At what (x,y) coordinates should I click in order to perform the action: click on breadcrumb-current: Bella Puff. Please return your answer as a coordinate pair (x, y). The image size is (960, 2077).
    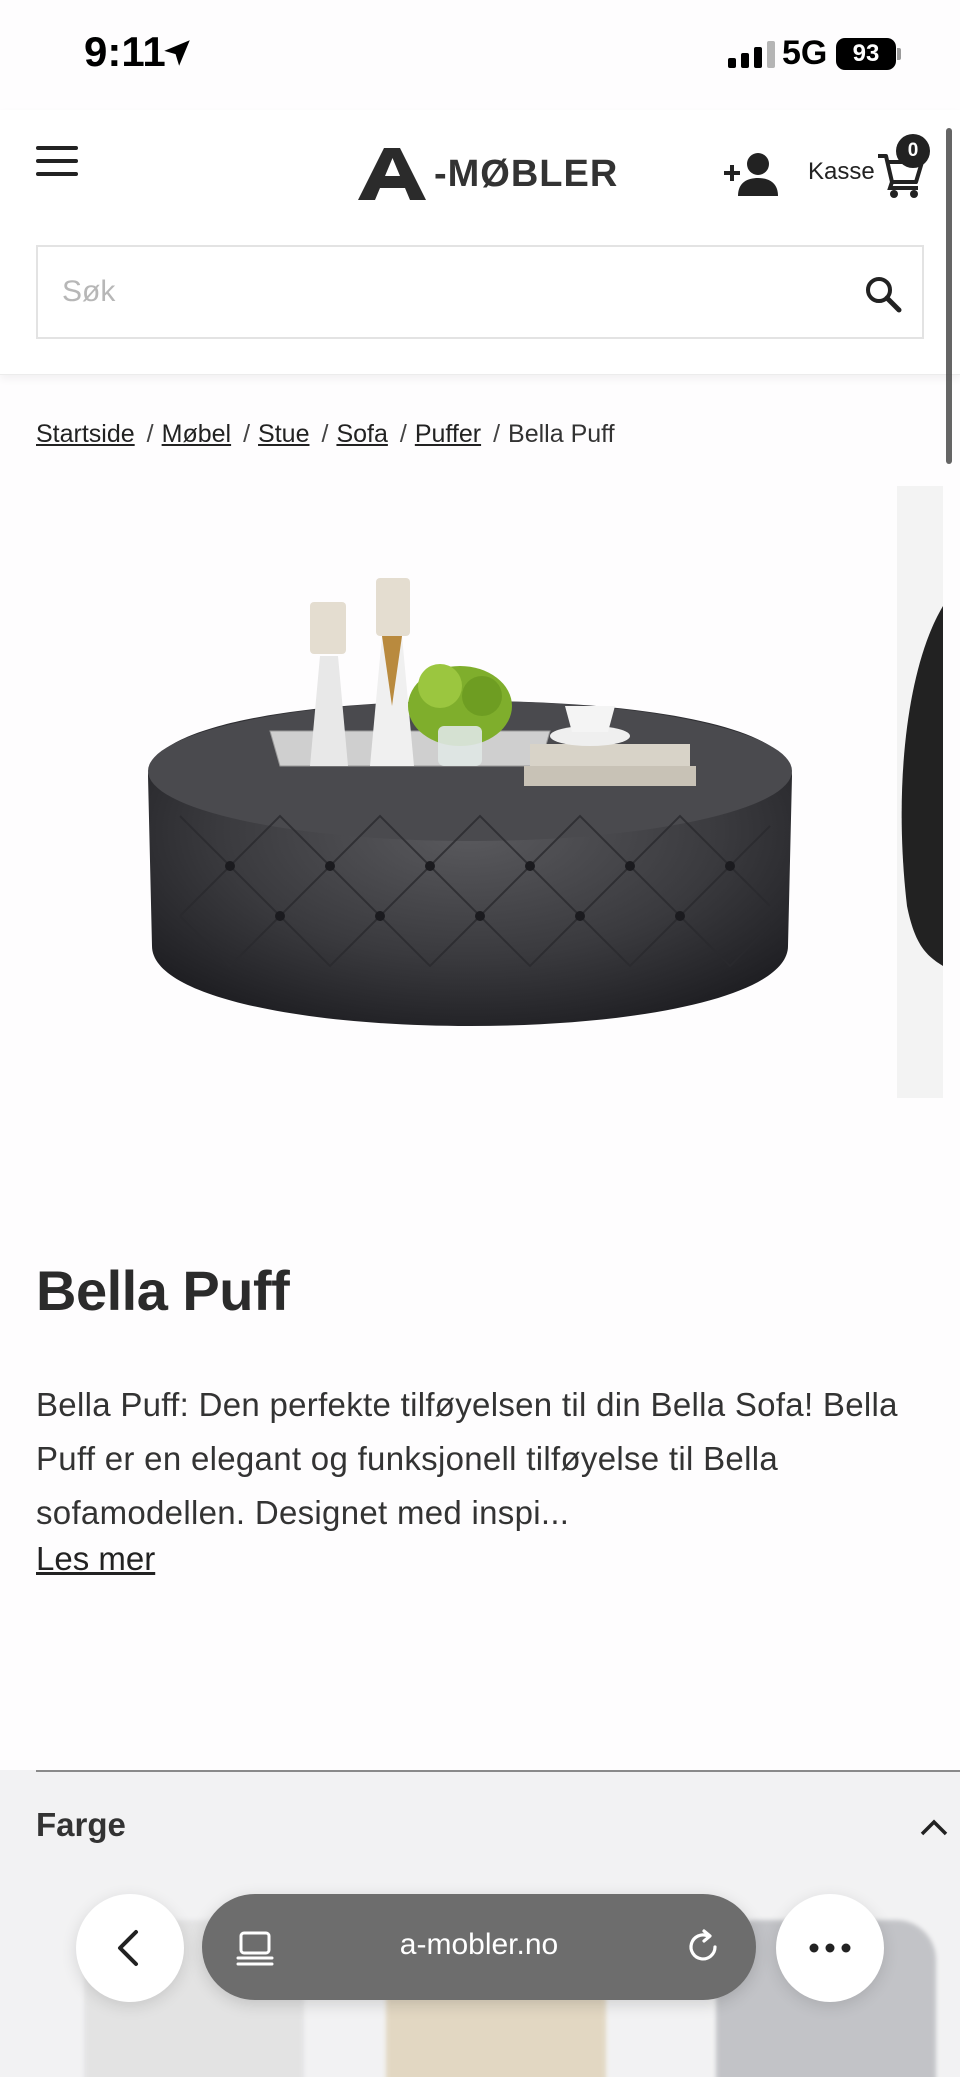
    Looking at the image, I should click on (561, 434).